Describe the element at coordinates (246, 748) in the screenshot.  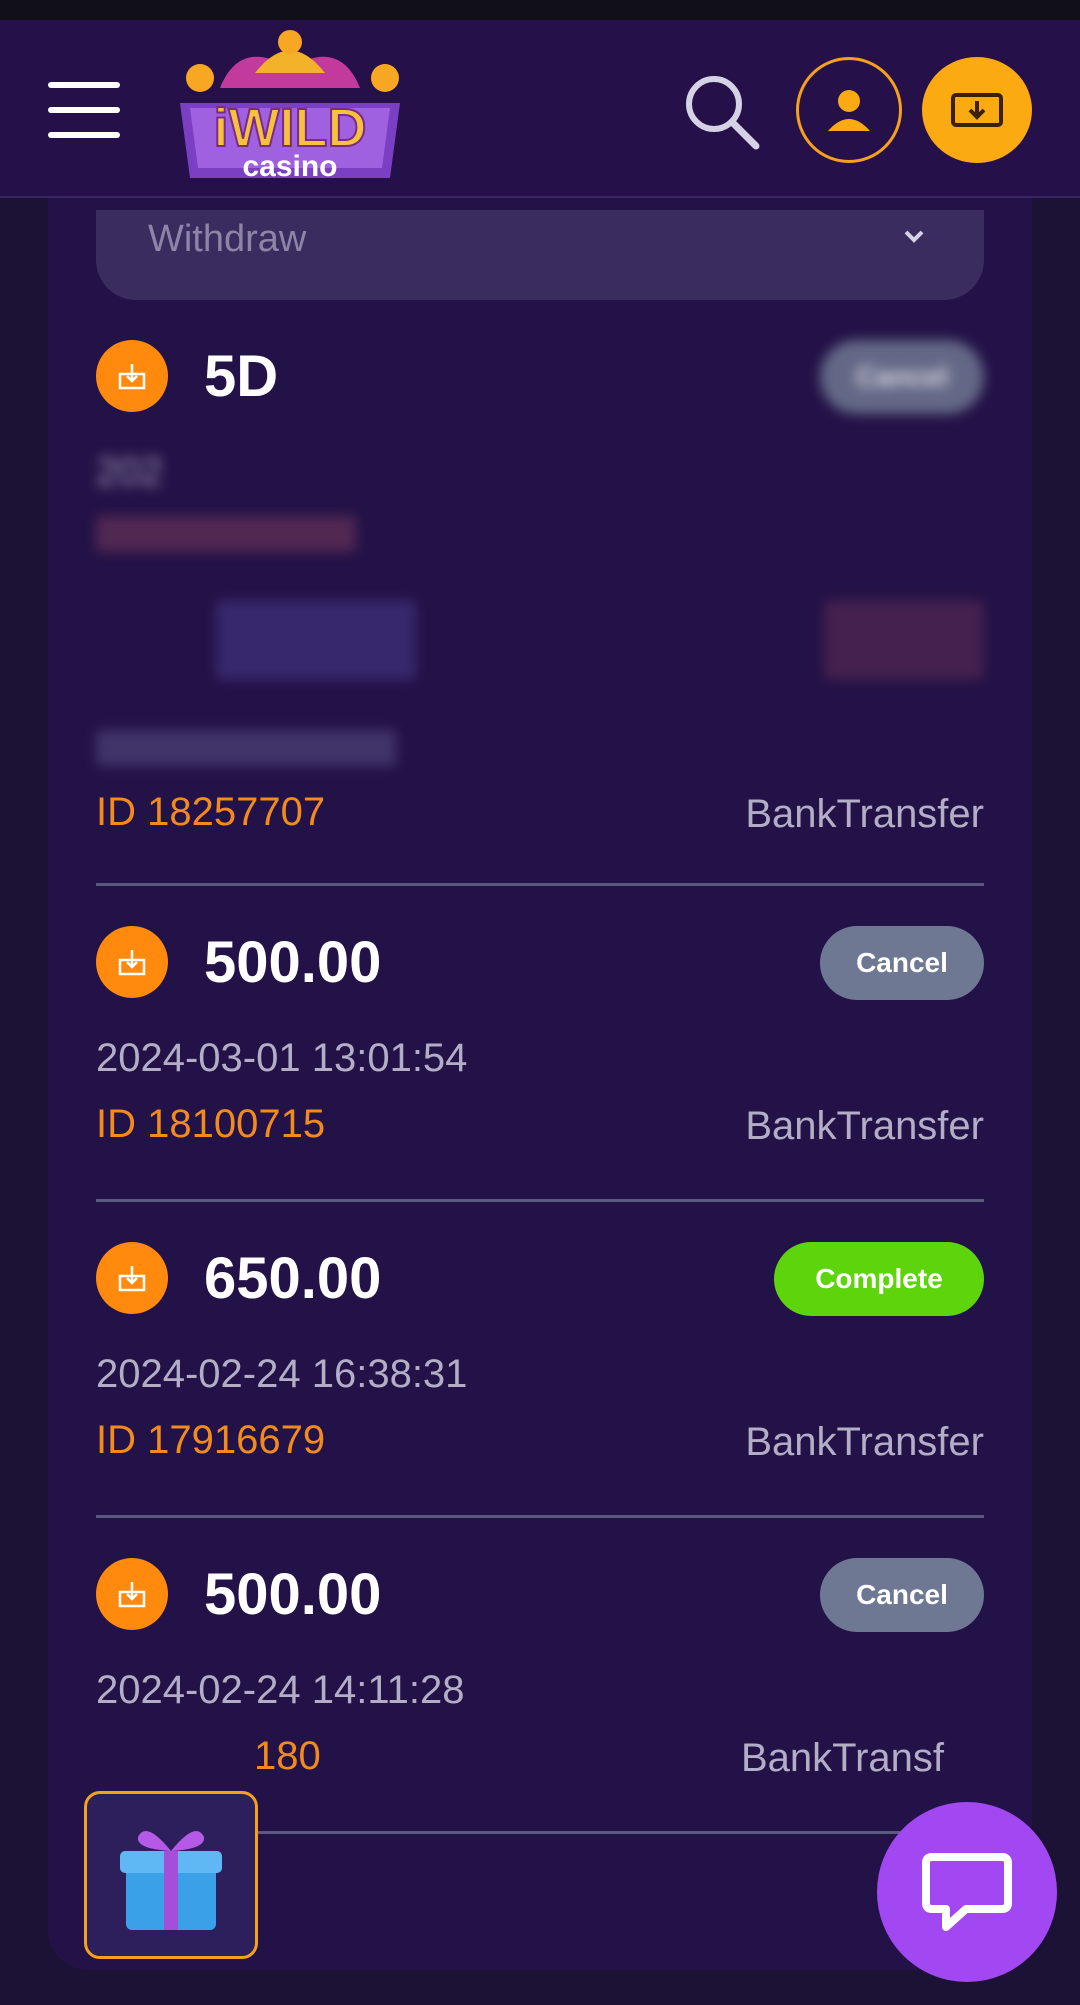
I see `obscured-date` at that location.